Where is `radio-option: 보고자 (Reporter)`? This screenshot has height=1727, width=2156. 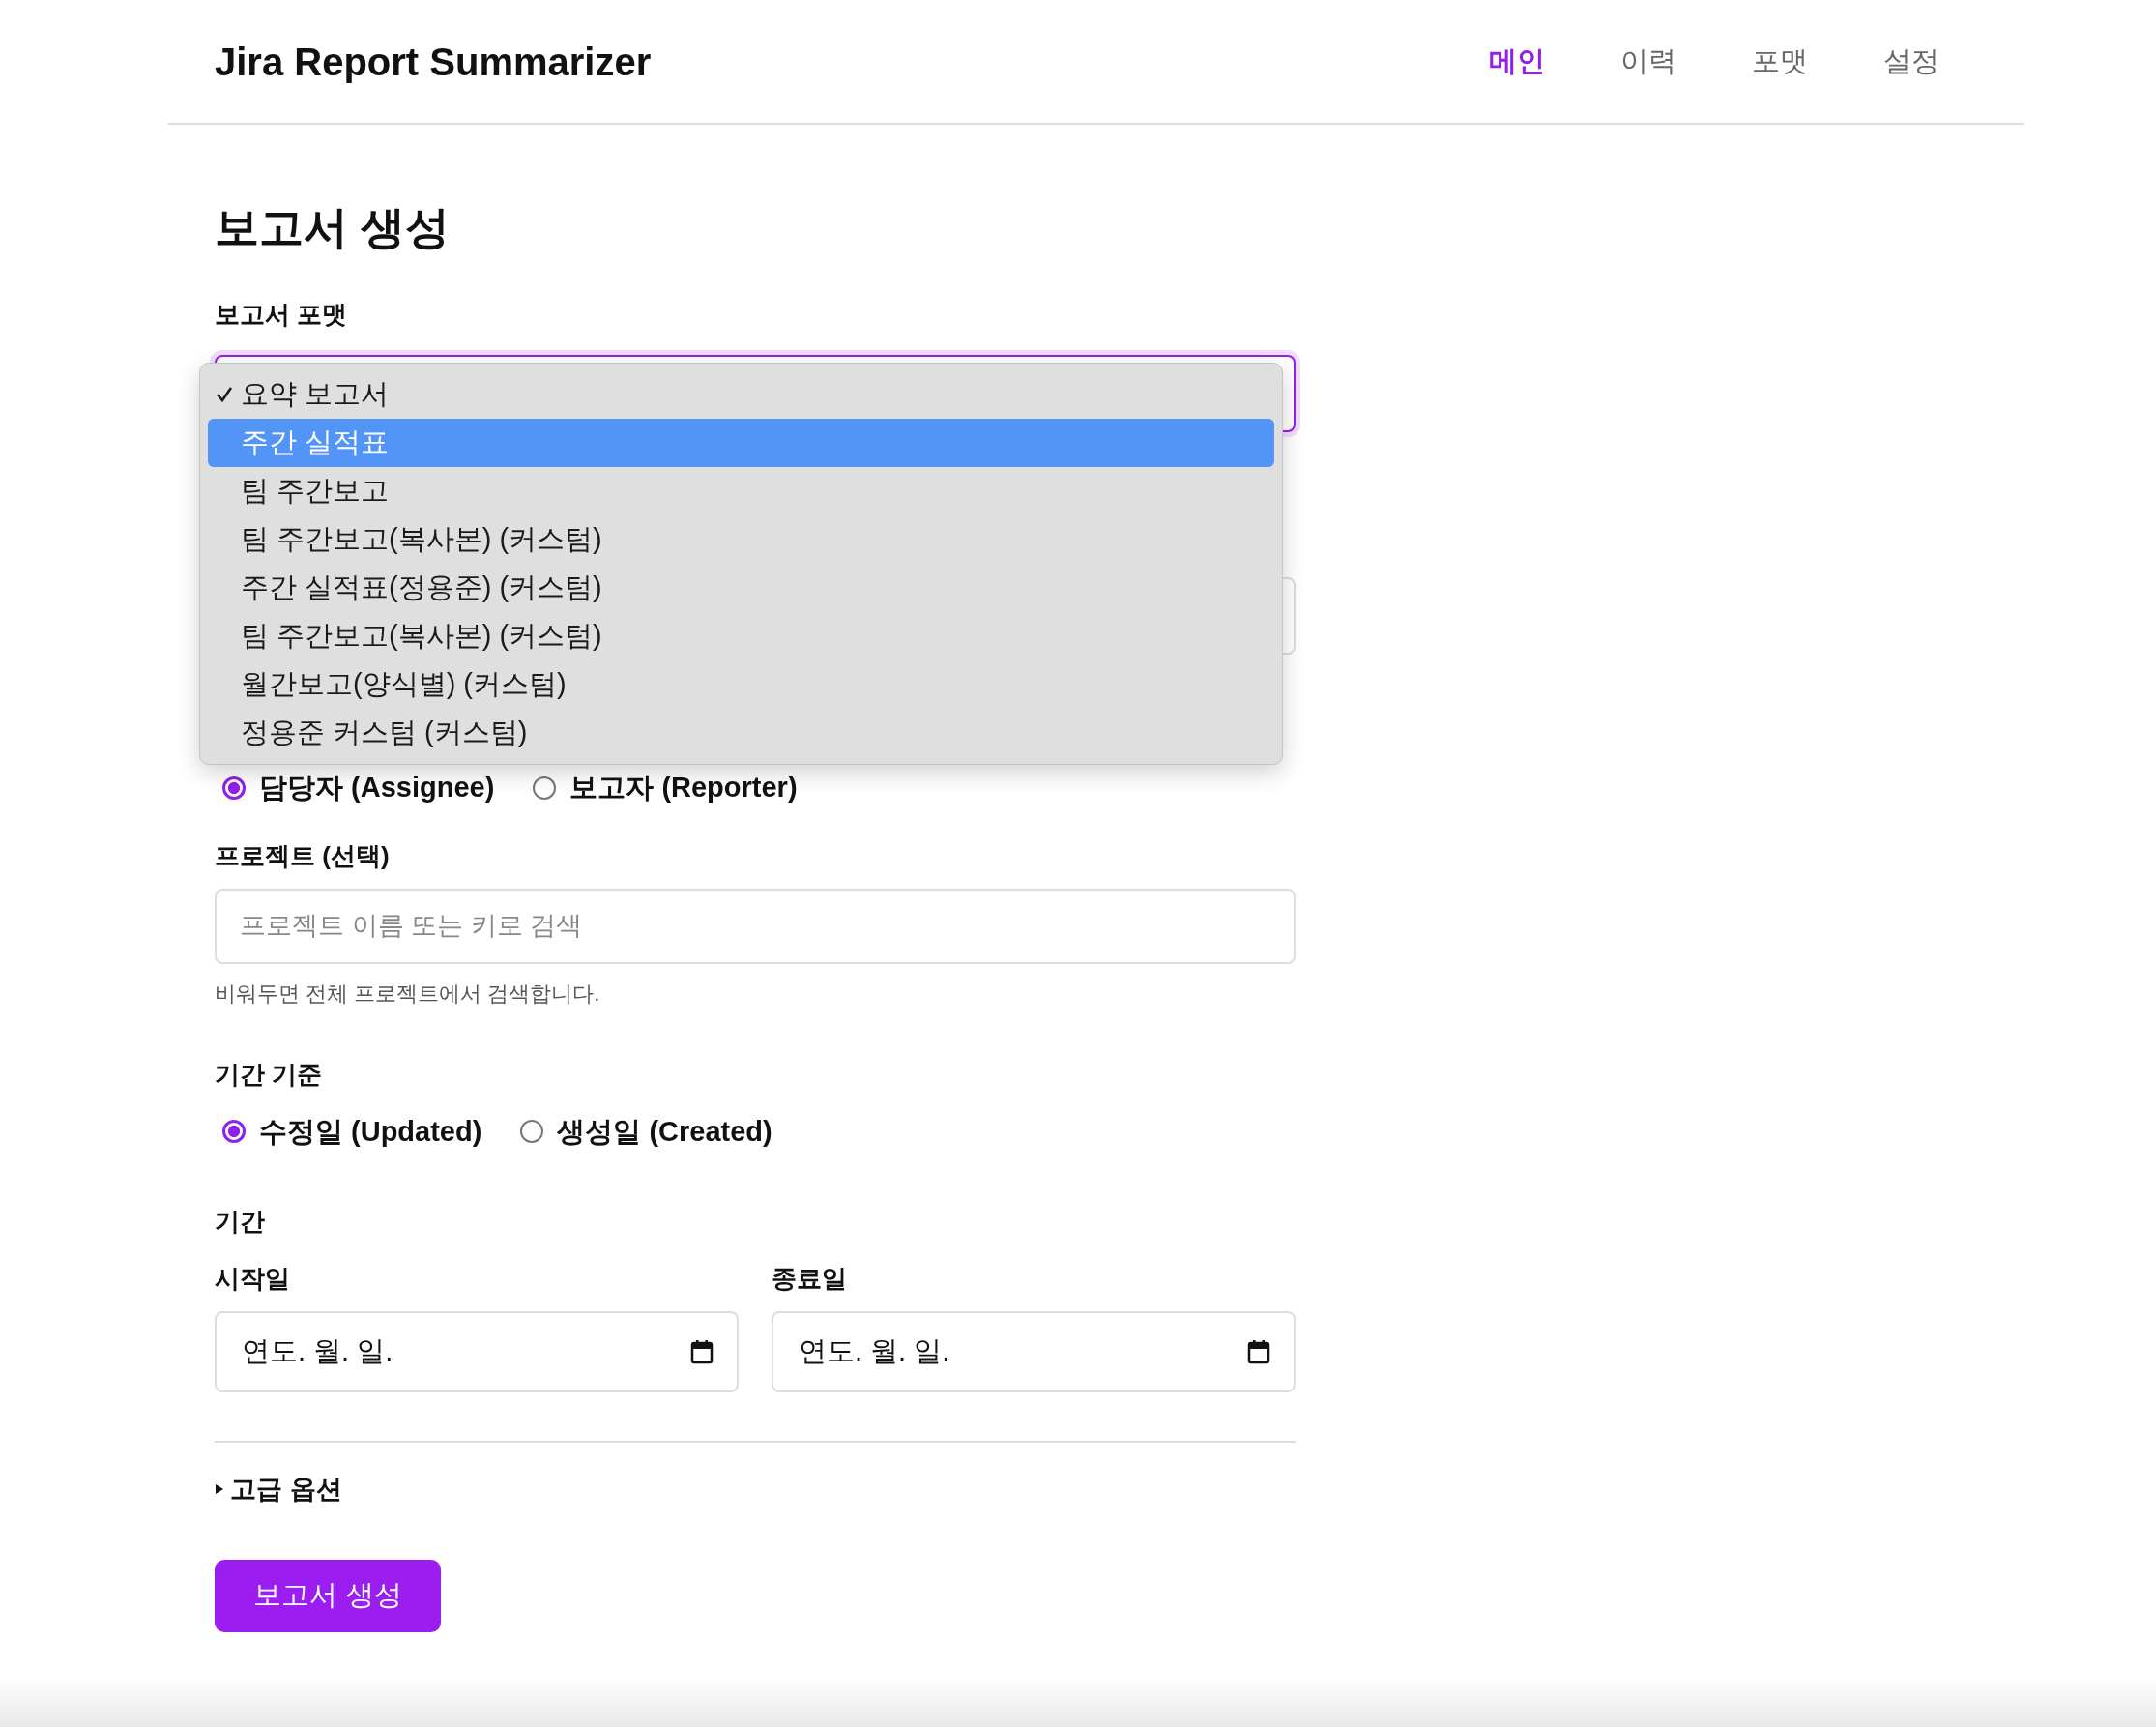
radio-option: 보고자 (Reporter) is located at coordinates (665, 788).